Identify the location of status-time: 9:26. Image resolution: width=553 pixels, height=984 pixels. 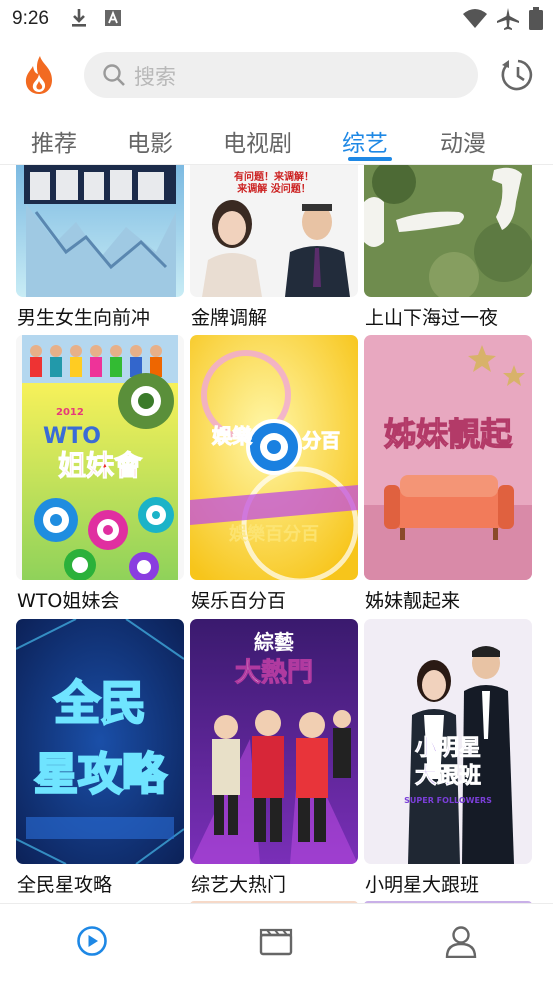
(30, 18).